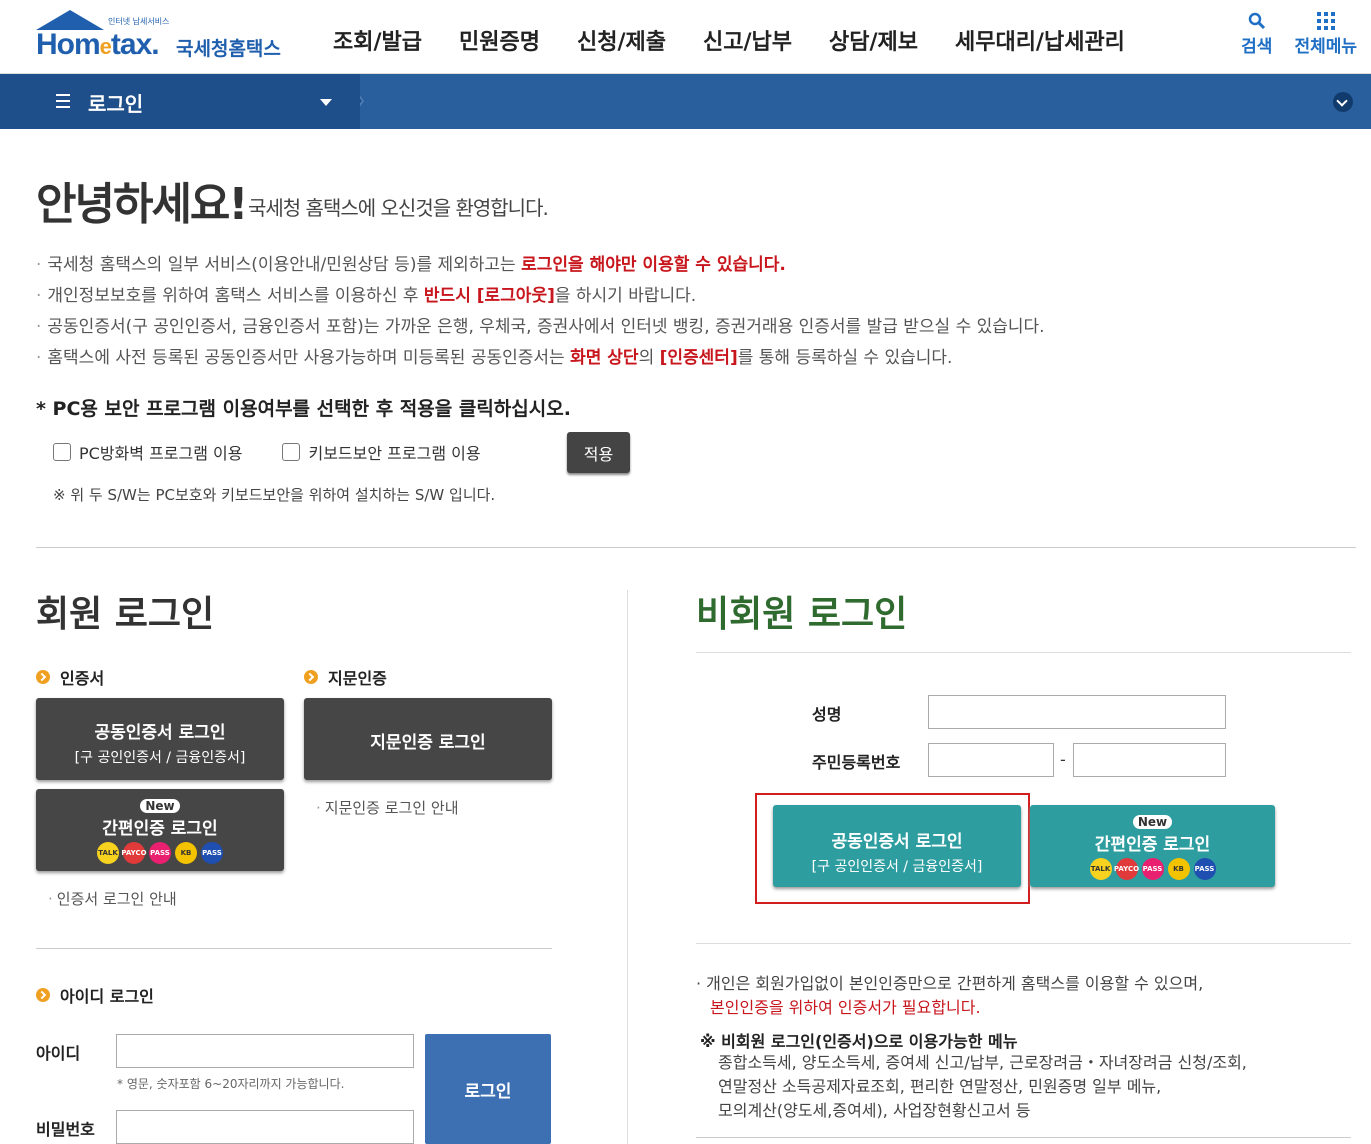 This screenshot has height=1144, width=1371. What do you see at coordinates (62, 452) in the screenshot?
I see `firewall-checkbox` at bounding box center [62, 452].